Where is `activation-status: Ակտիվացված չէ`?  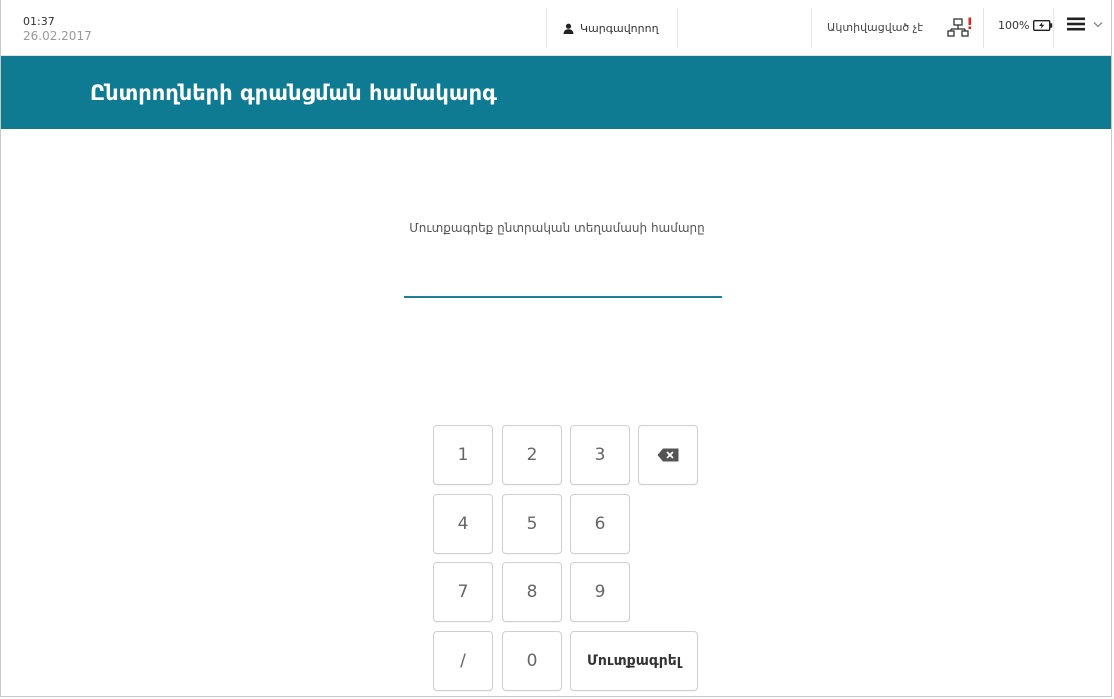
activation-status: Ակտիվացված չէ is located at coordinates (875, 27).